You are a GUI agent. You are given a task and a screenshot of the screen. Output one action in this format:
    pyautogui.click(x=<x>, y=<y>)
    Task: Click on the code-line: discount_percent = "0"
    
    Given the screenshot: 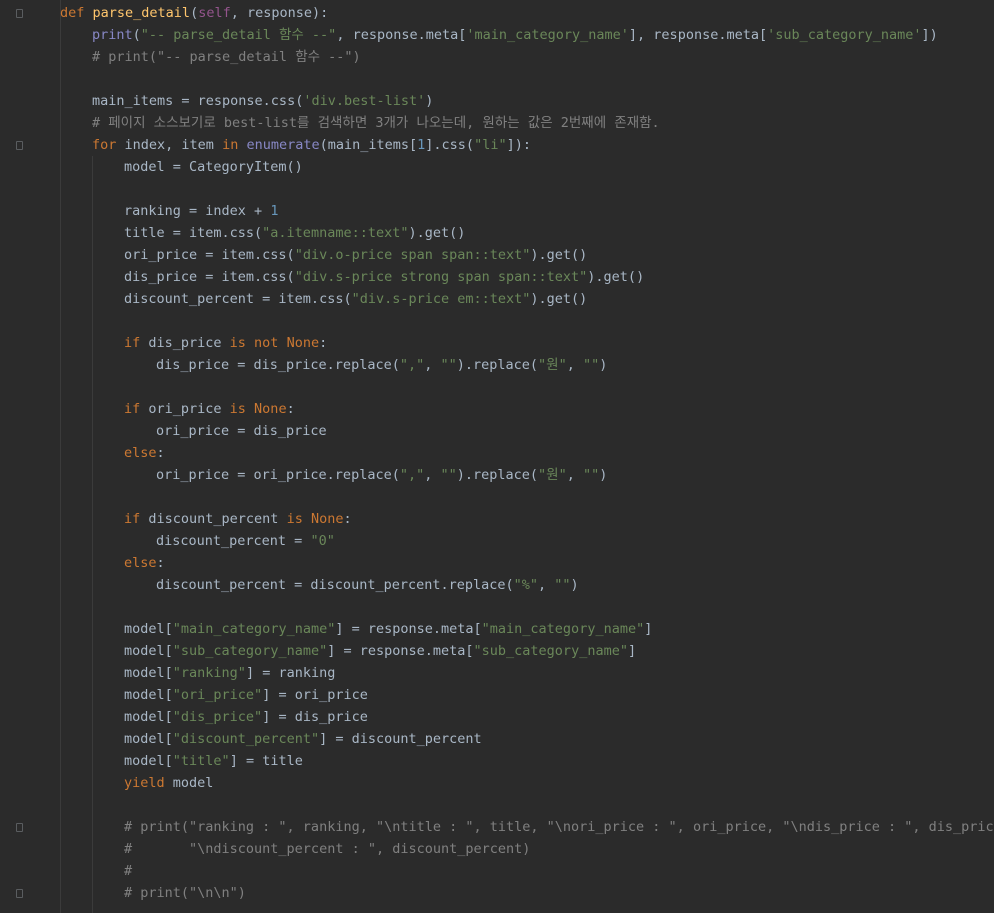 What is the action you would take?
    pyautogui.click(x=245, y=541)
    